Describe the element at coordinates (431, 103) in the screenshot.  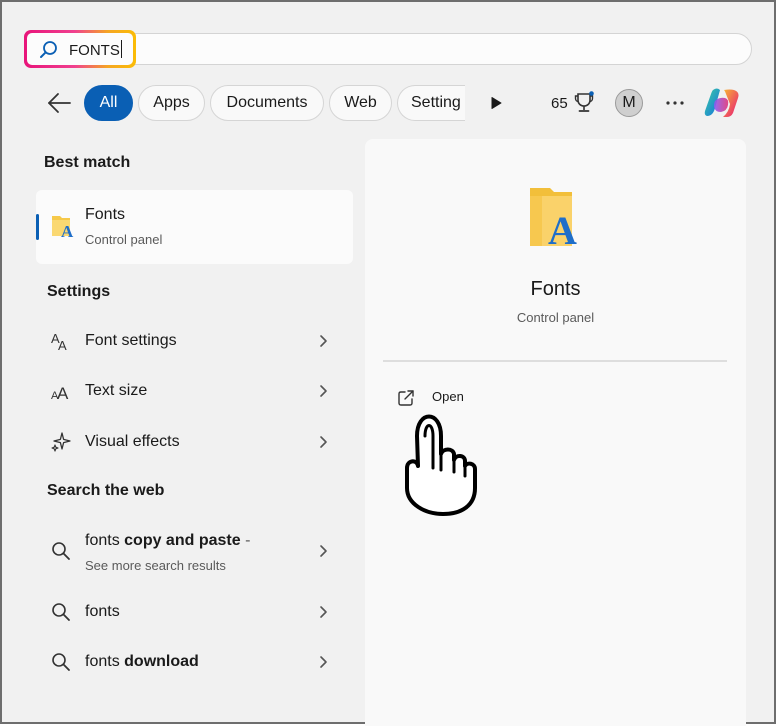
I see `filter-chip-settings: Setting` at that location.